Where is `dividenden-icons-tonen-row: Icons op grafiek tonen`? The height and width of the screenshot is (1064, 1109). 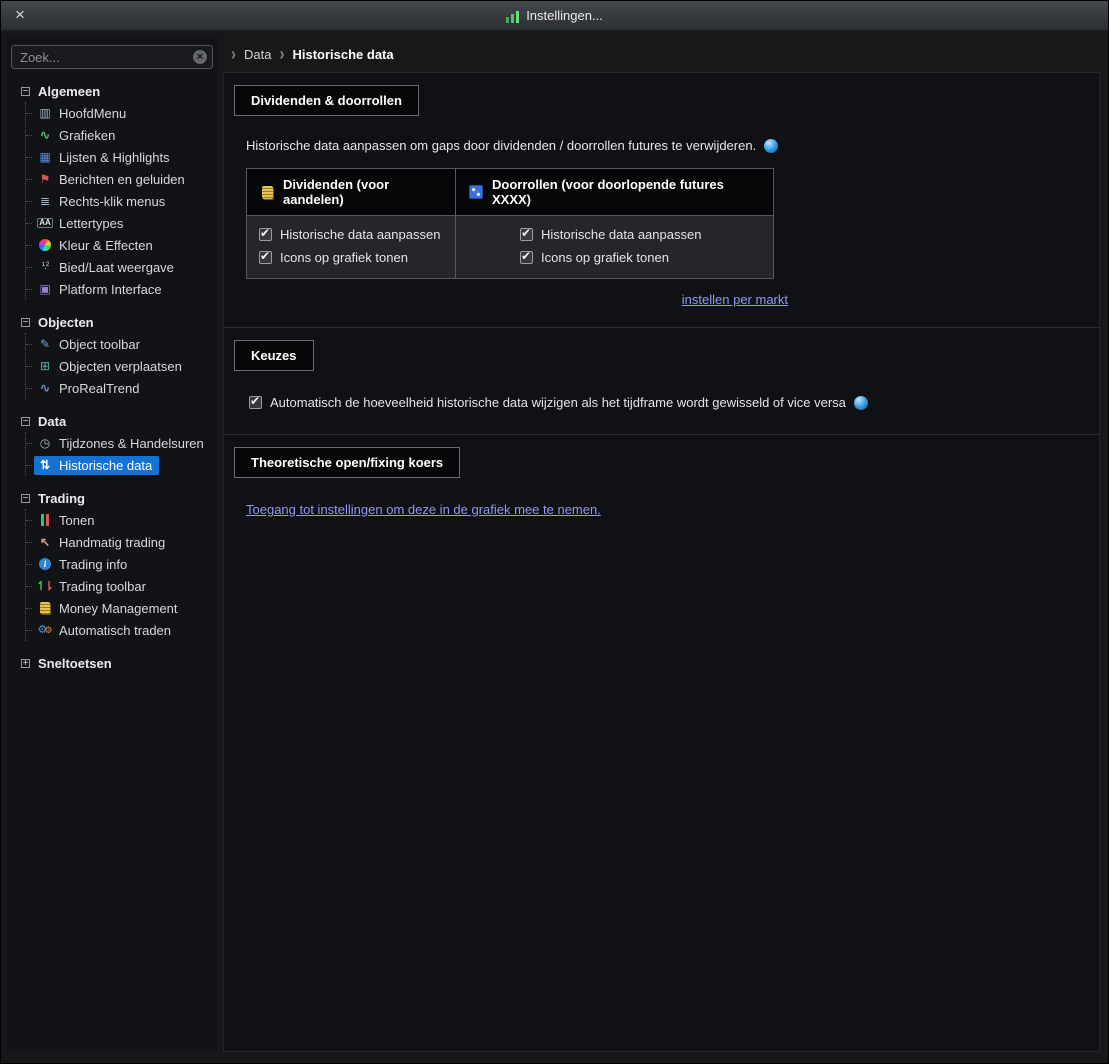
dividenden-icons-tonen-row: Icons op grafiek tonen is located at coordinates (353, 257).